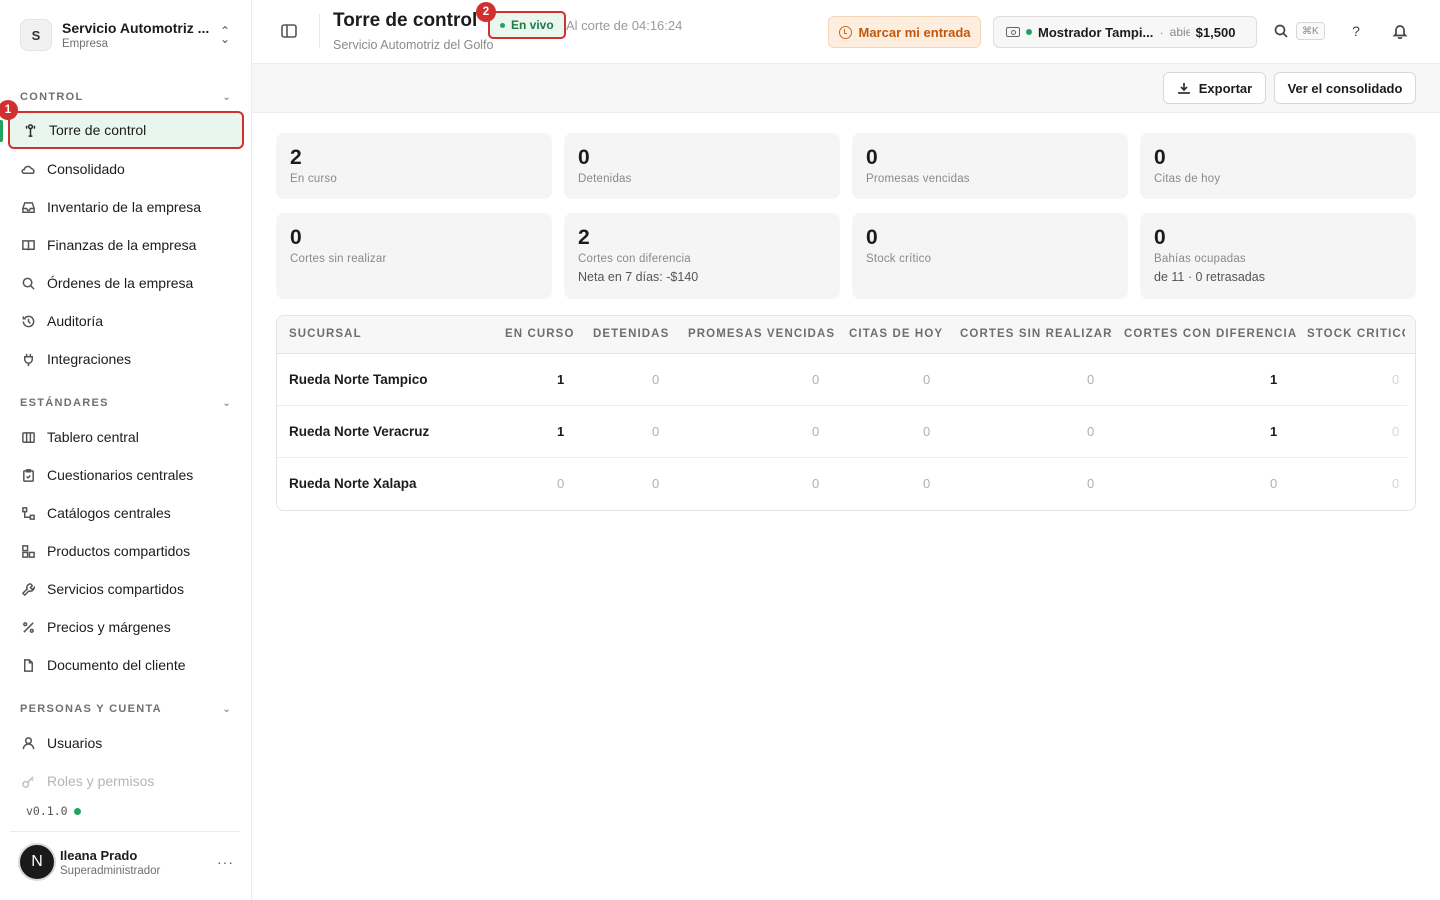 This screenshot has width=1440, height=900. I want to click on shortcut-hint: ⌘K, so click(1310, 31).